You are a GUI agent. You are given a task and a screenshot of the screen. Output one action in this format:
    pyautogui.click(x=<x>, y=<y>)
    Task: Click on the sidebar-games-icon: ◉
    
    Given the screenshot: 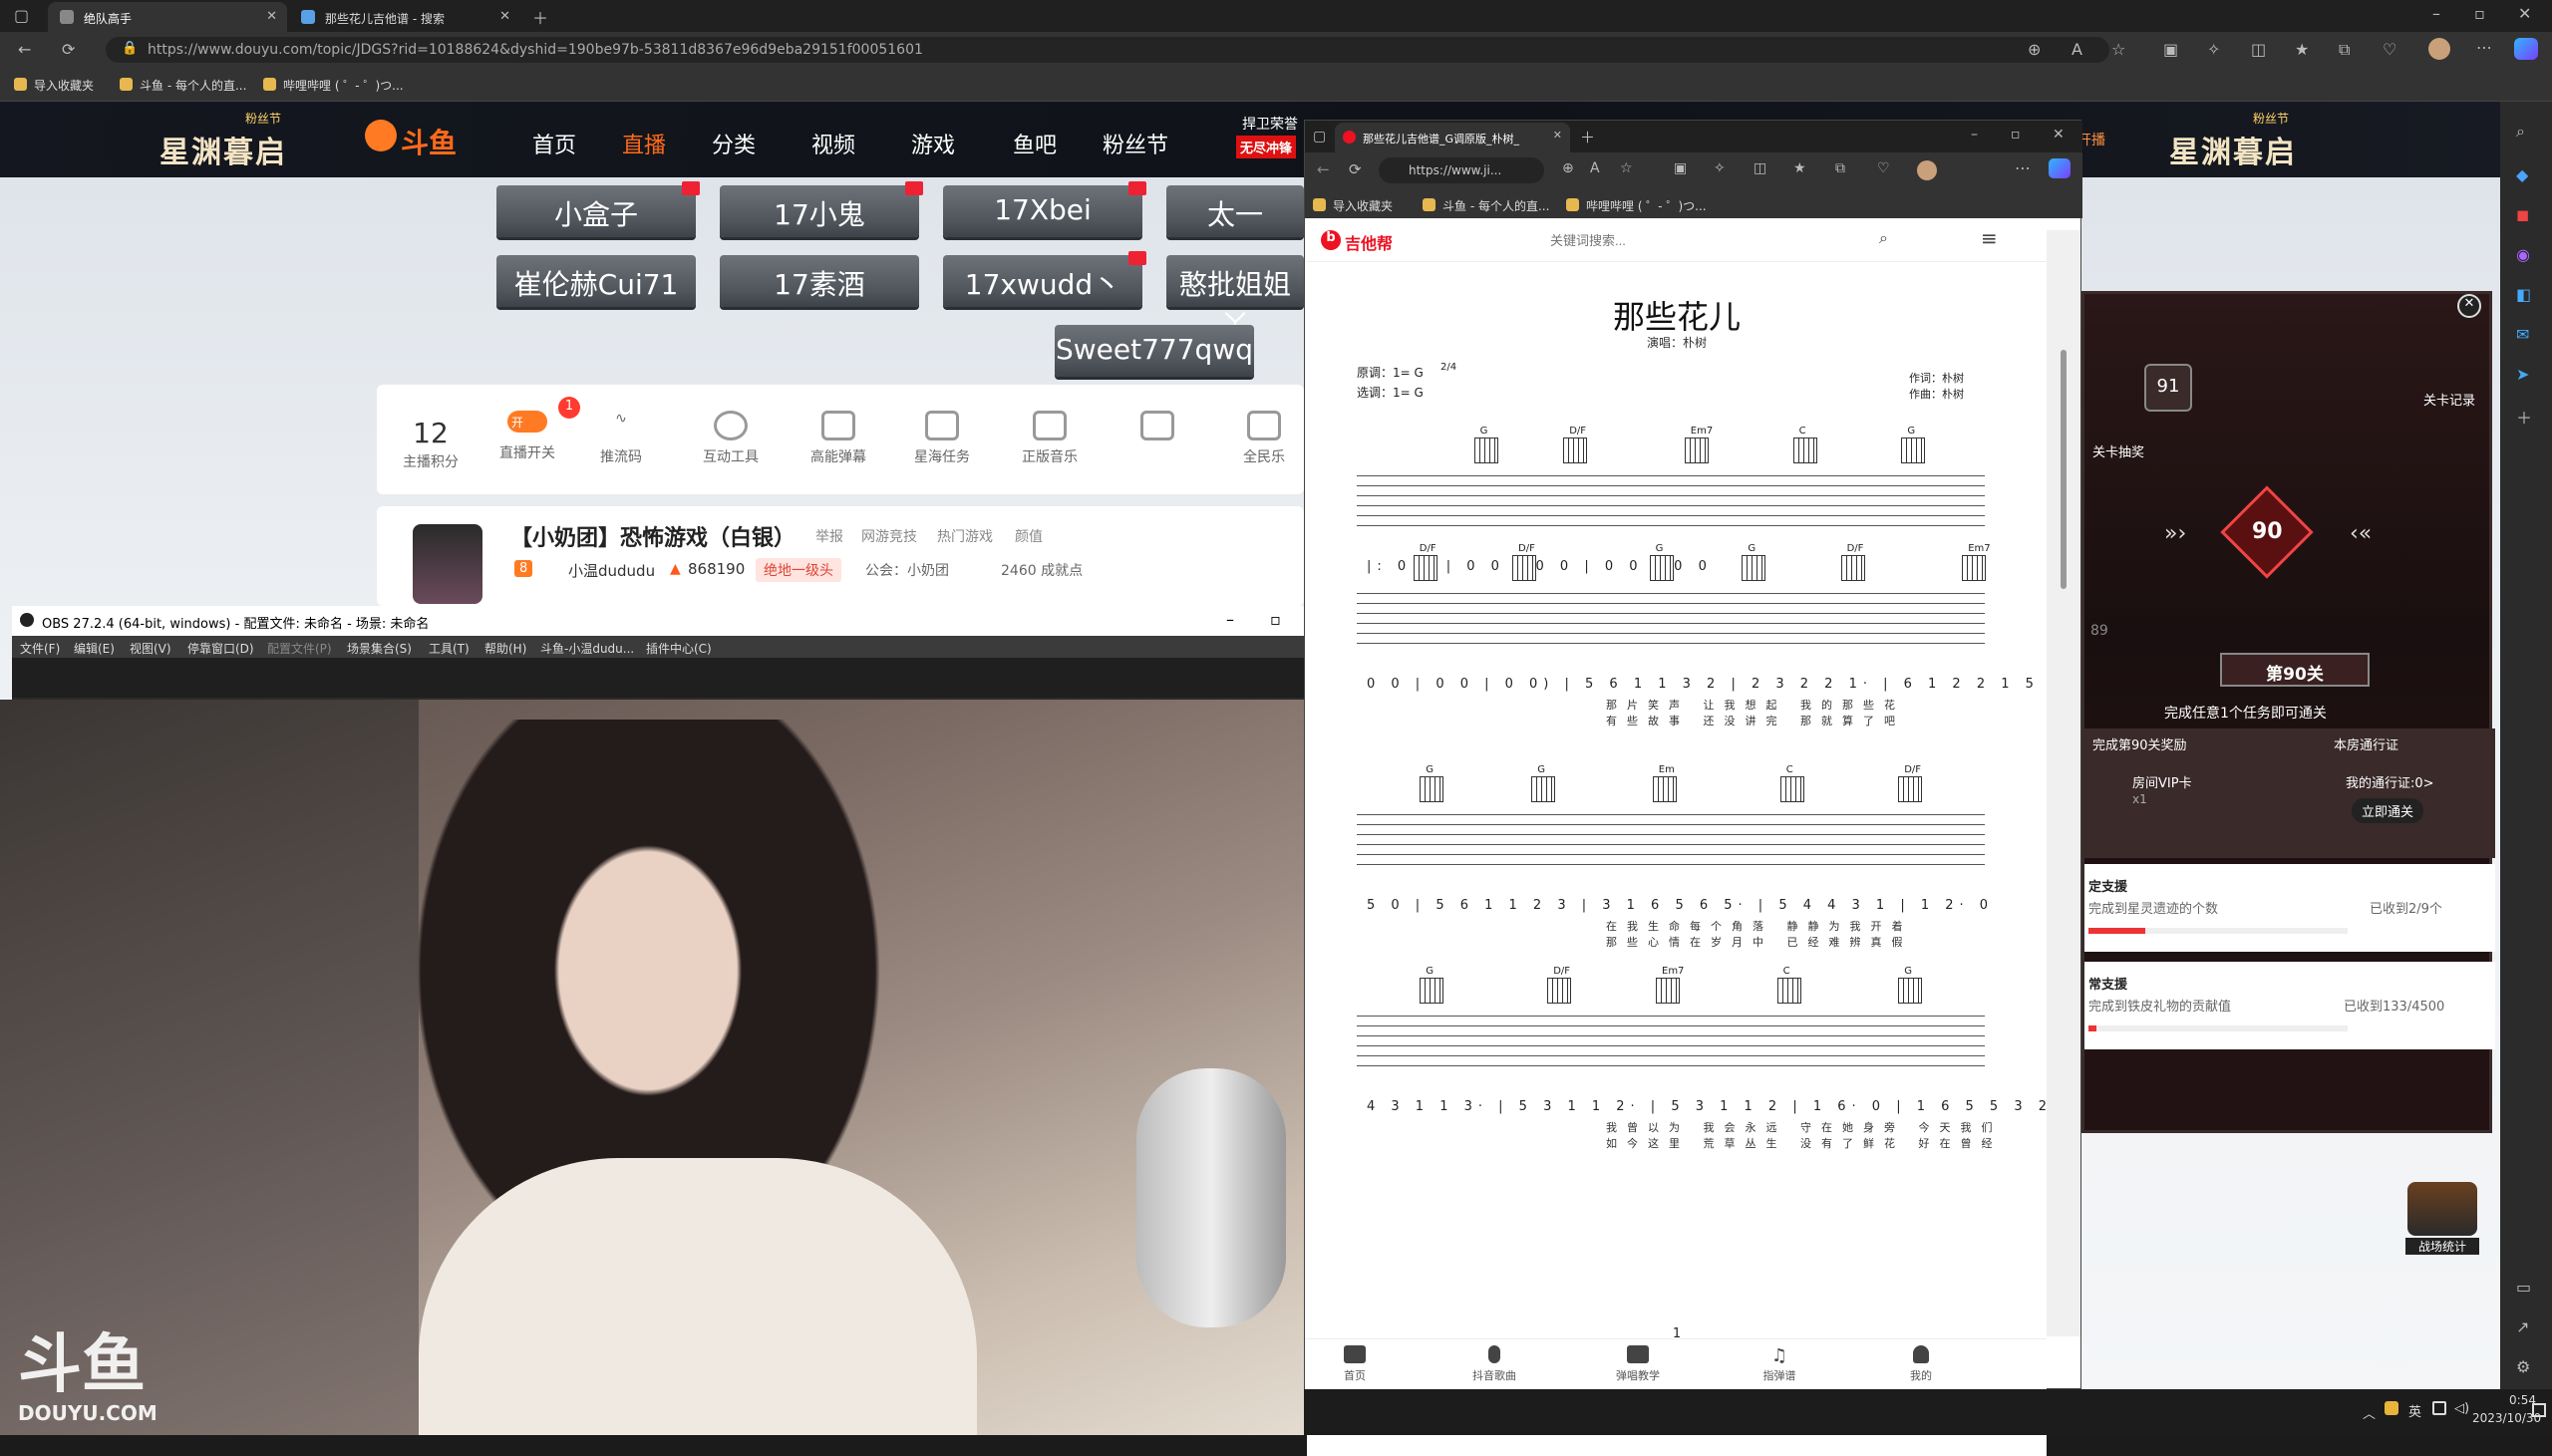 What is the action you would take?
    pyautogui.click(x=2523, y=254)
    